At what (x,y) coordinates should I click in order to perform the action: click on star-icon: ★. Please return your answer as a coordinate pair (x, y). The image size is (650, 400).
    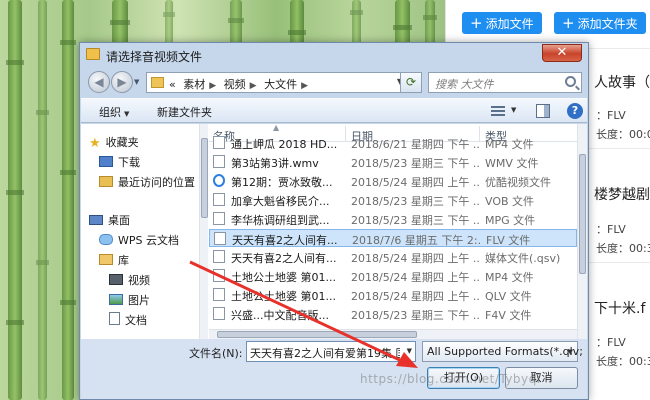
    Looking at the image, I should click on (95, 143).